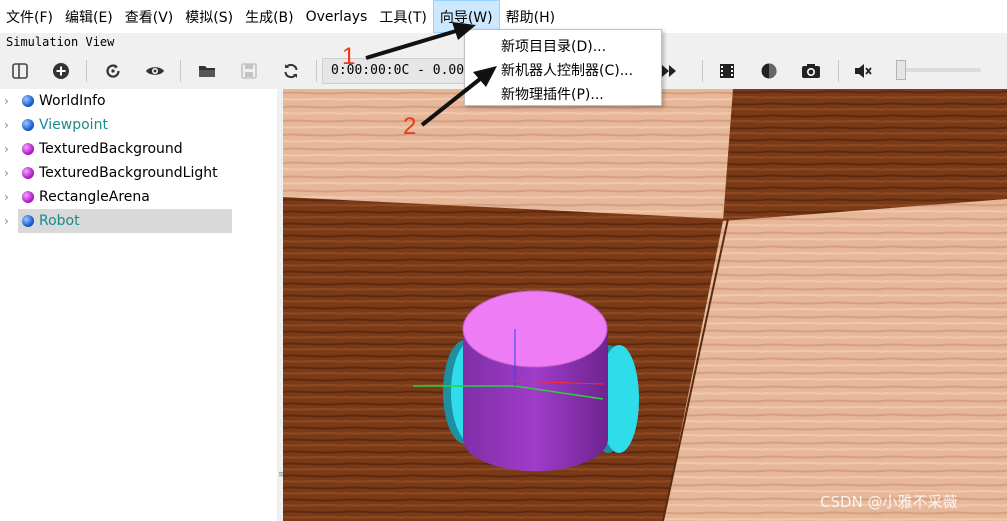 The image size is (1007, 521). Describe the element at coordinates (410, 126) in the screenshot. I see `annotation-number-2: 2` at that location.